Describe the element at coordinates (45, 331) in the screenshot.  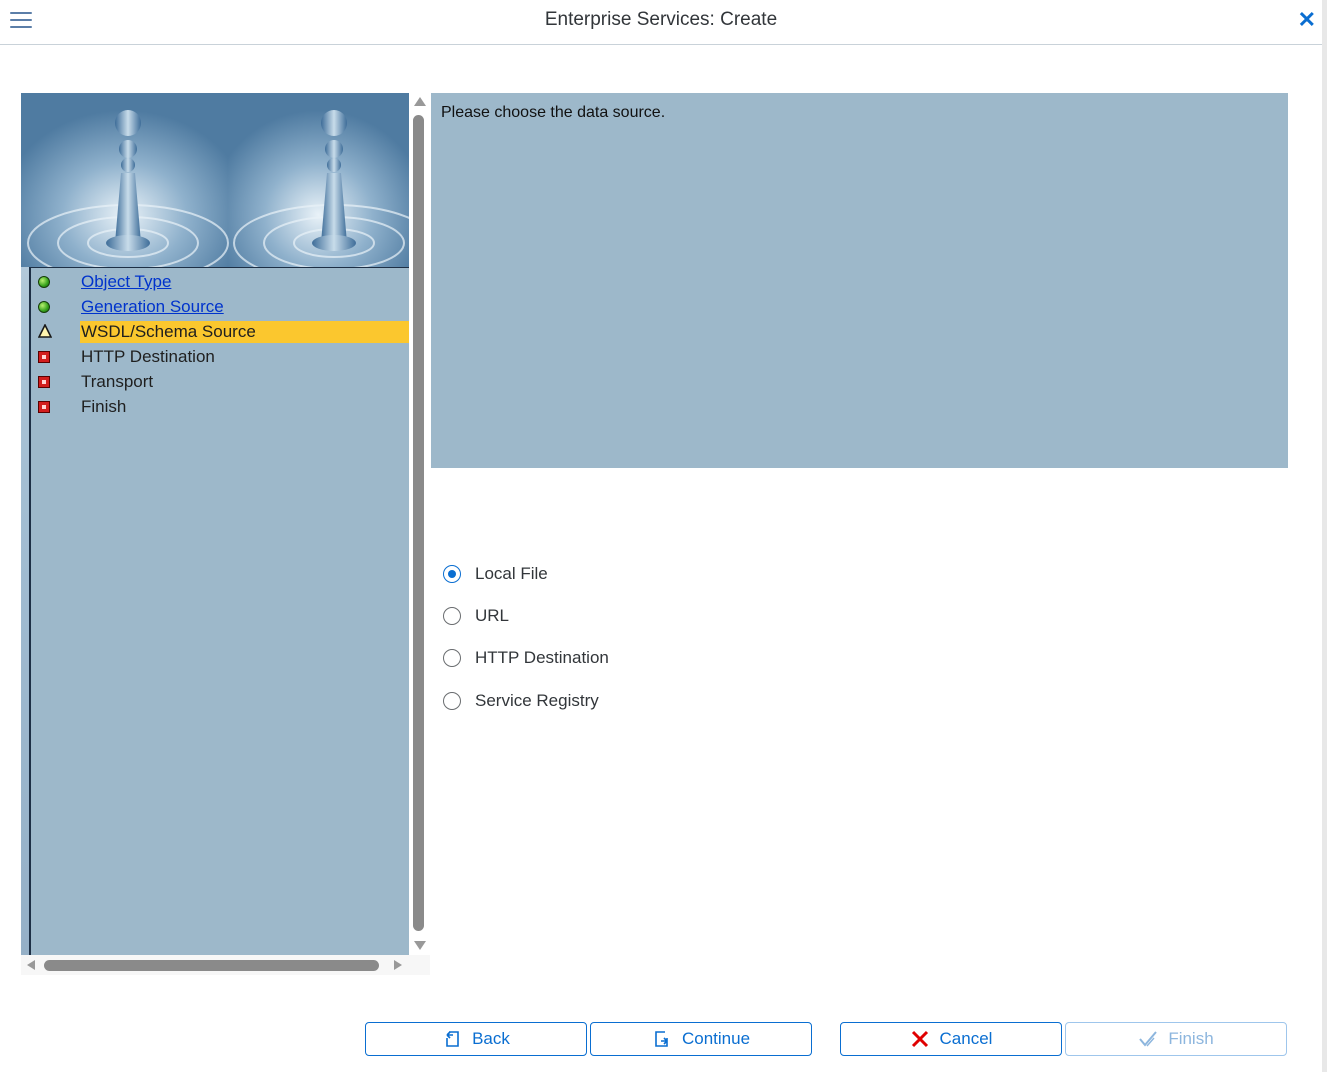
I see `warning-triangle-icon` at that location.